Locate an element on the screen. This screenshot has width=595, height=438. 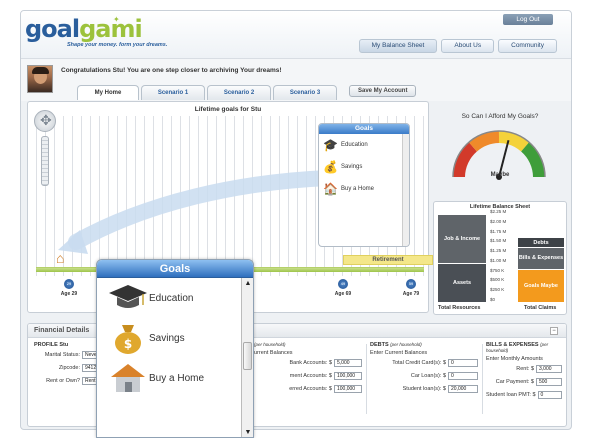
goal-item-education: Education is located at coordinates (175, 298).